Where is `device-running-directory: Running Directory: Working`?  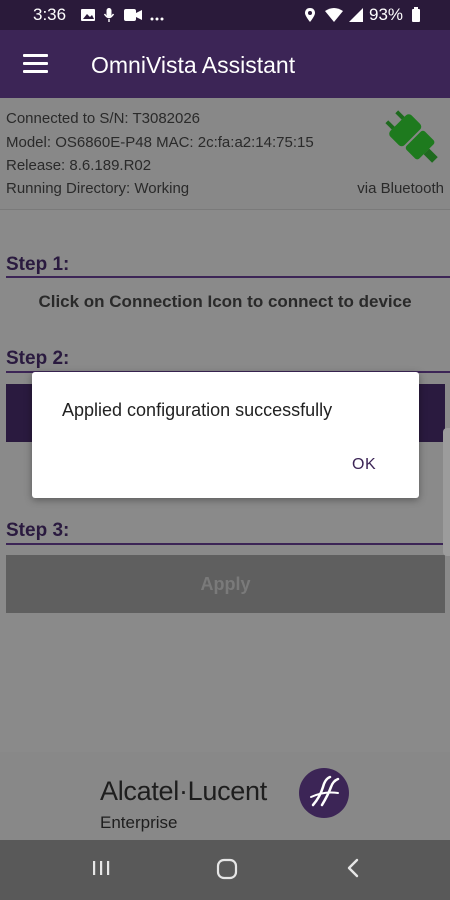 device-running-directory: Running Directory: Working is located at coordinates (98, 188).